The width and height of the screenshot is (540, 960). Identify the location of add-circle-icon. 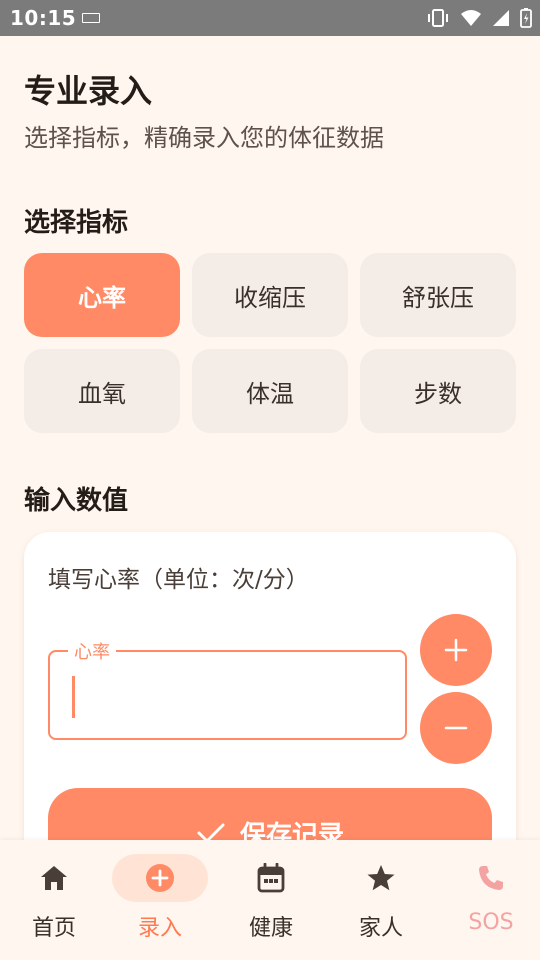
(160, 878).